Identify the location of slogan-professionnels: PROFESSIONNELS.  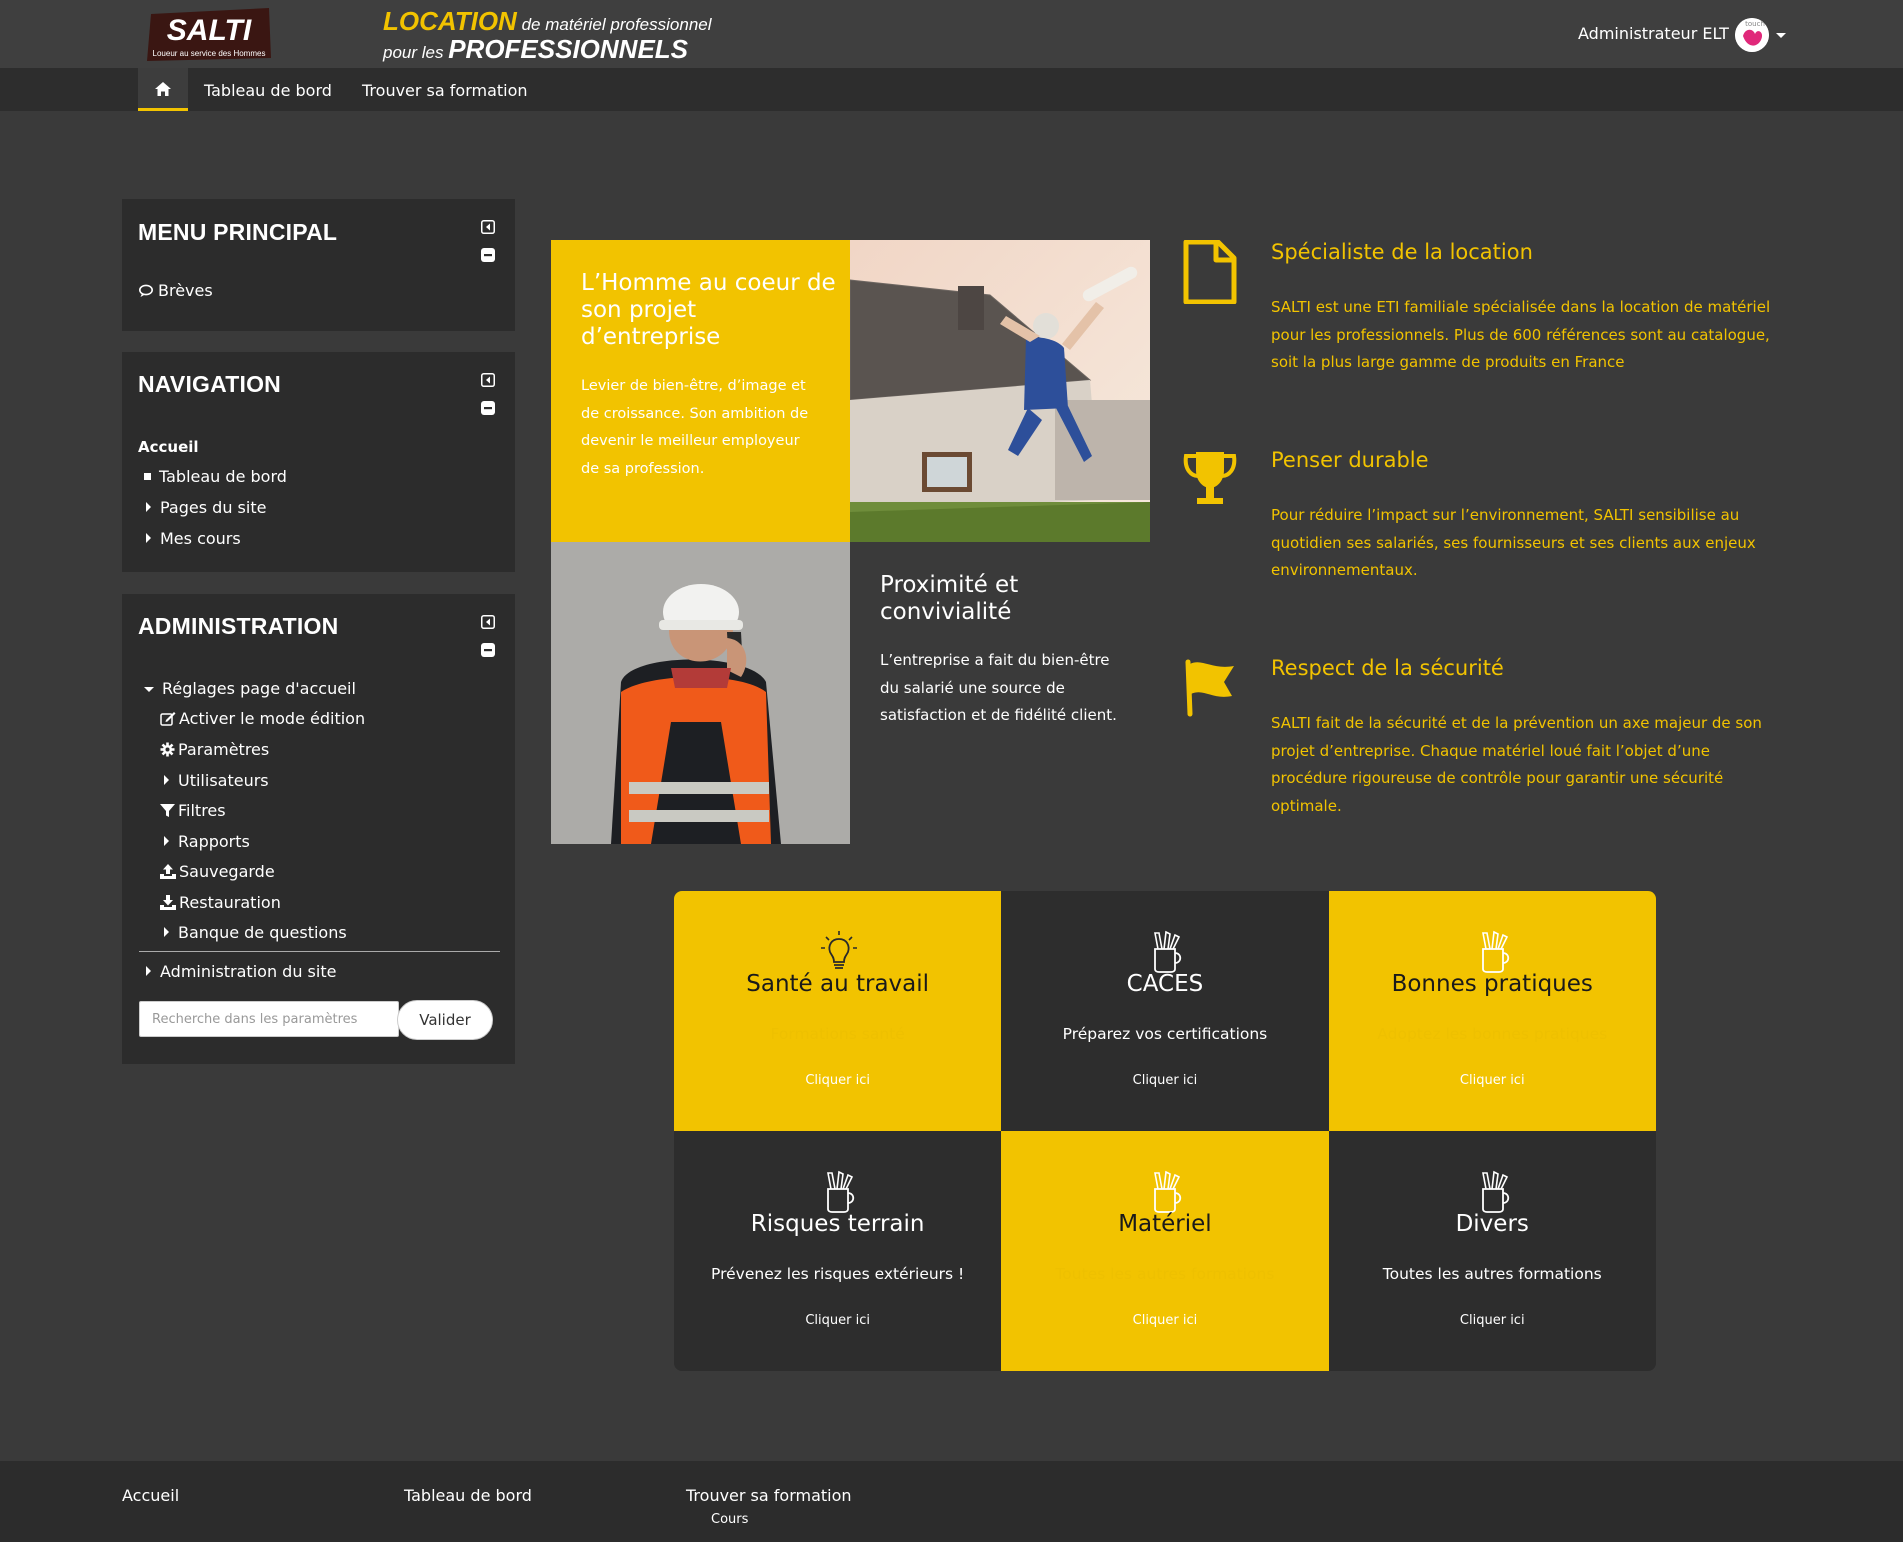
(568, 49).